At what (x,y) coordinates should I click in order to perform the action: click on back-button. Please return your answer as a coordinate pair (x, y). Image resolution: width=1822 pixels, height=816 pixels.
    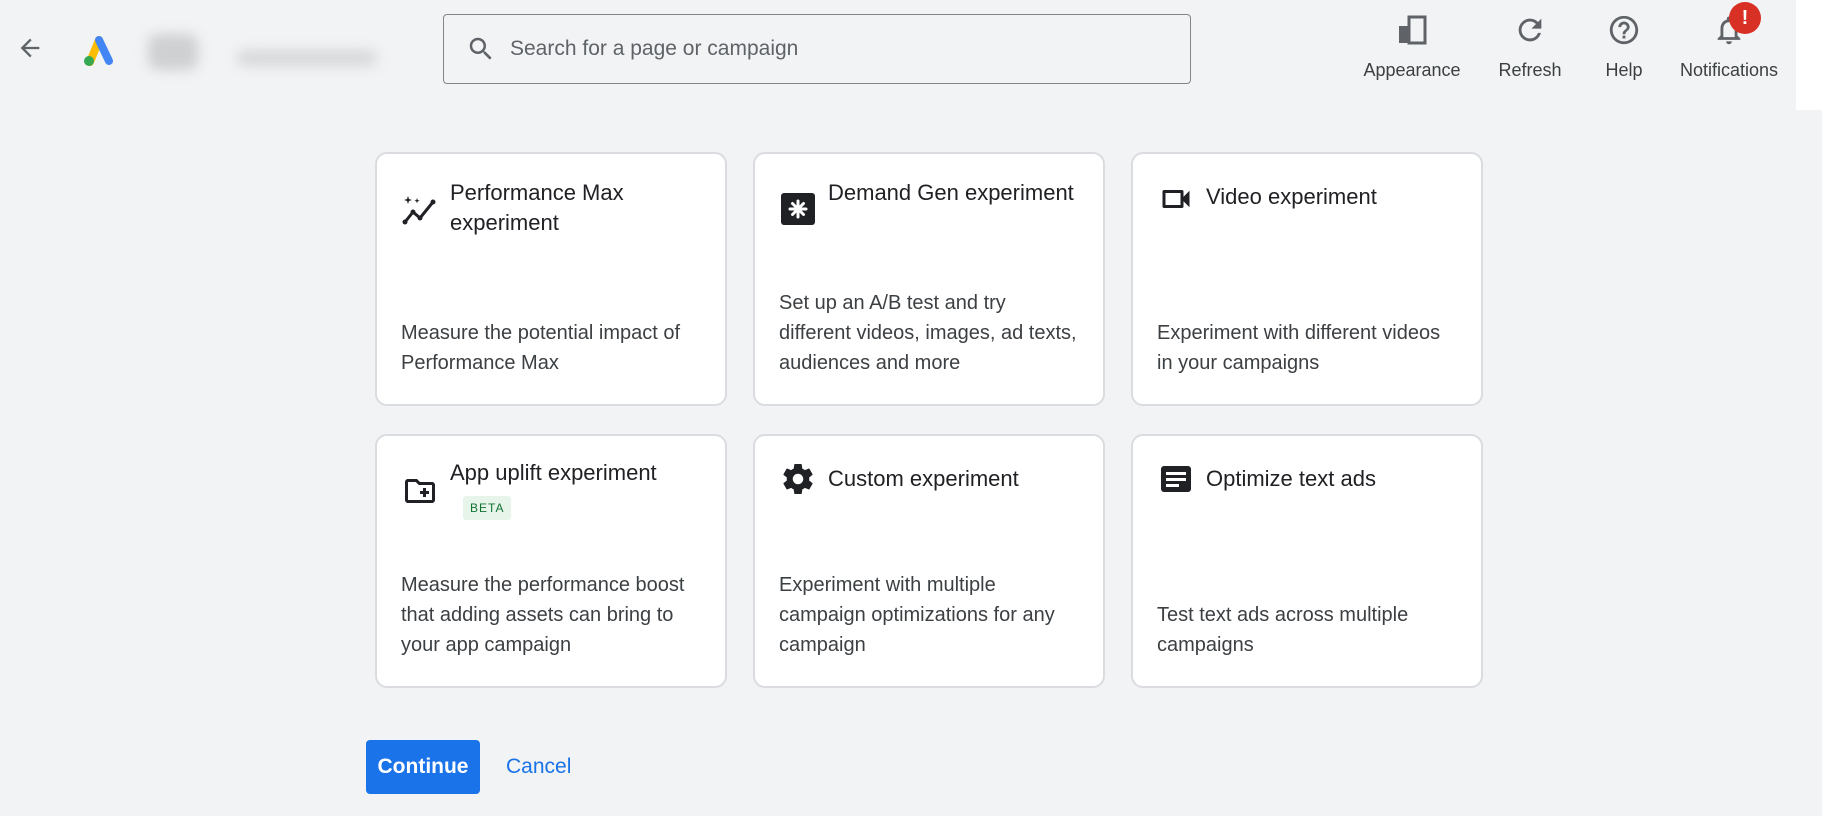
    Looking at the image, I should click on (30, 48).